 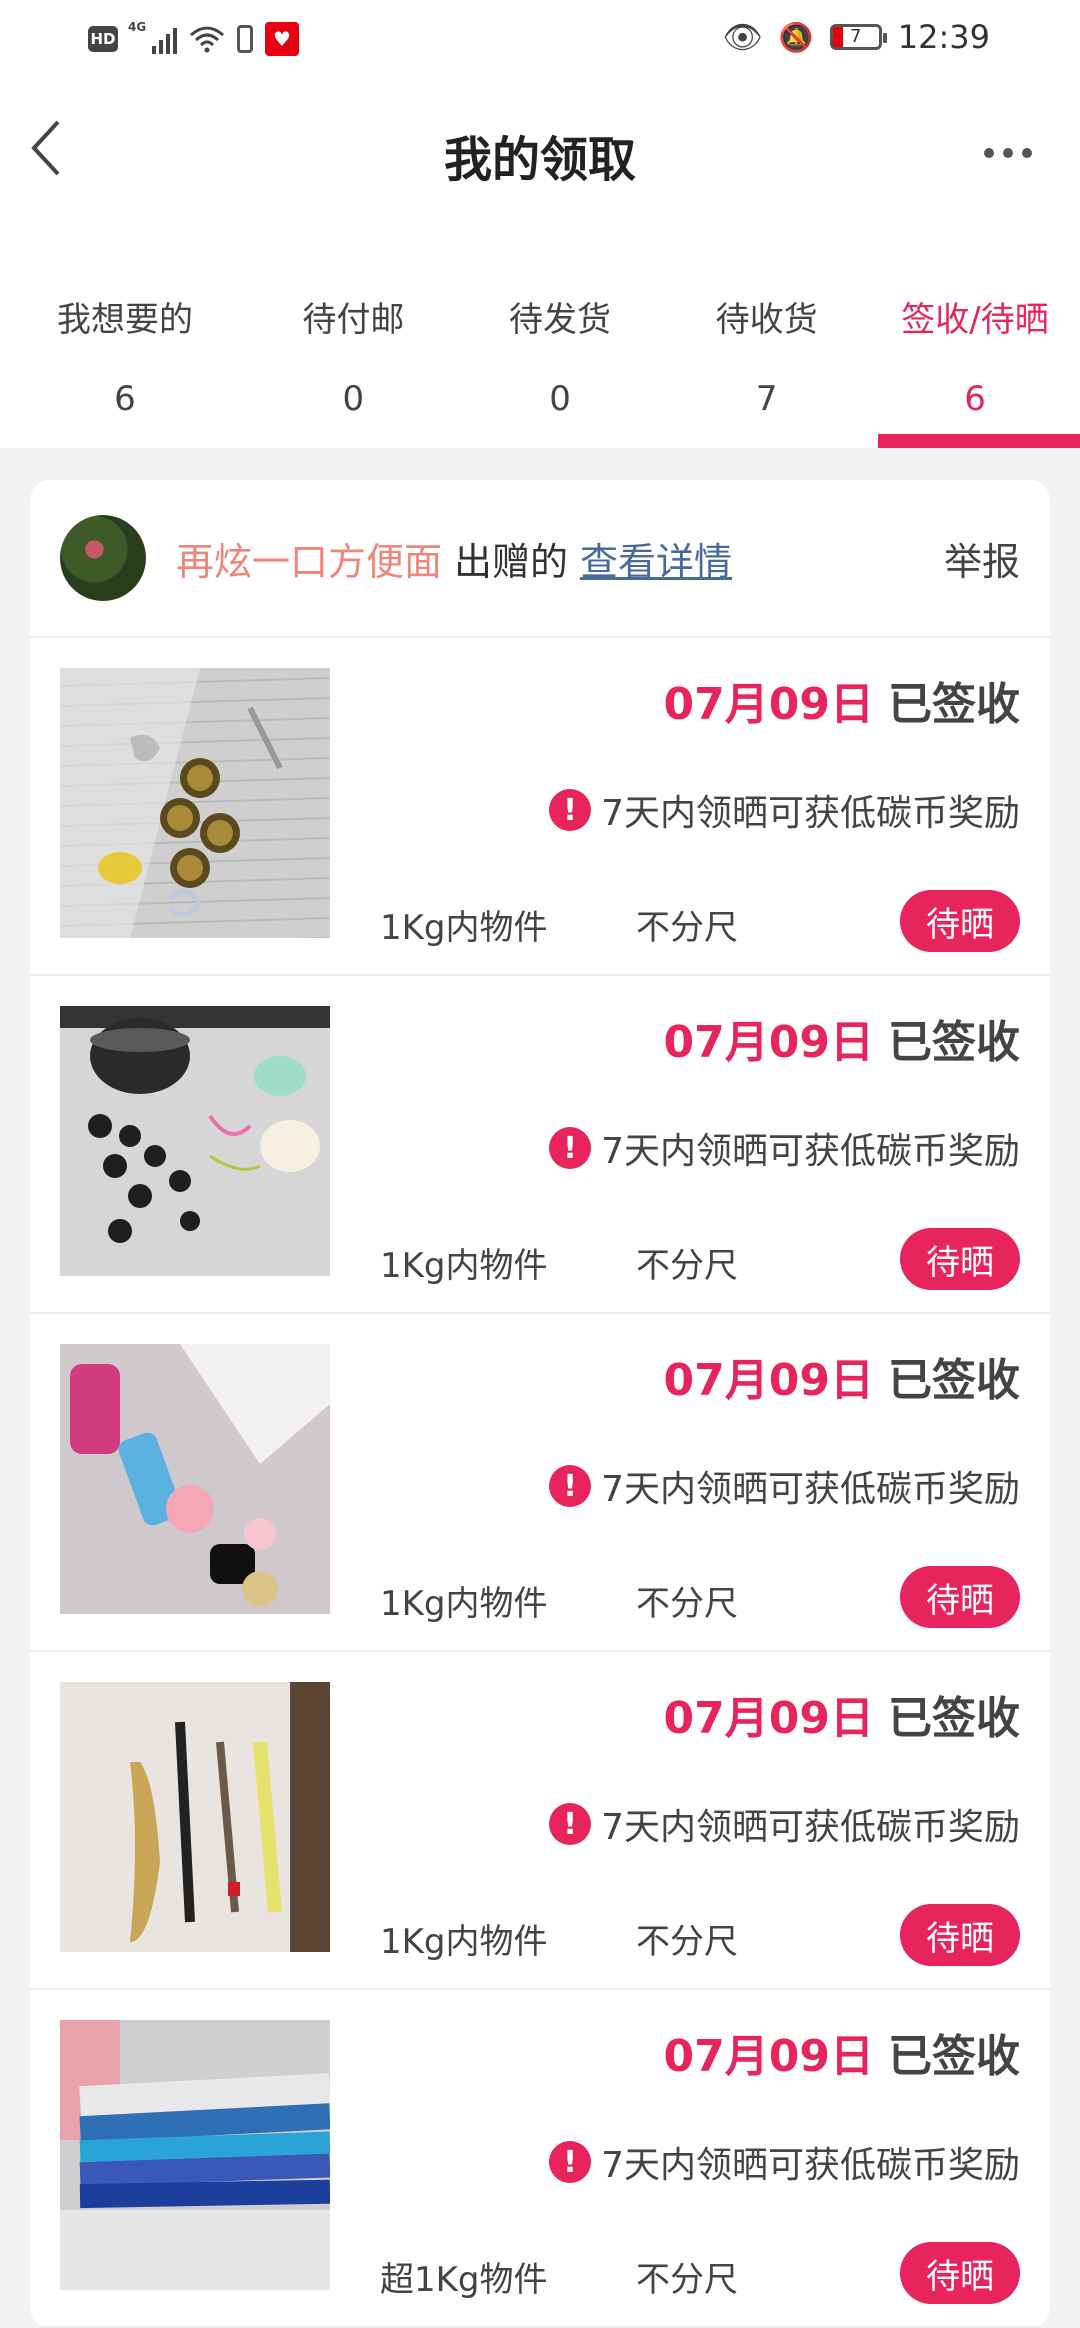 I want to click on phone-icon, so click(x=245, y=39).